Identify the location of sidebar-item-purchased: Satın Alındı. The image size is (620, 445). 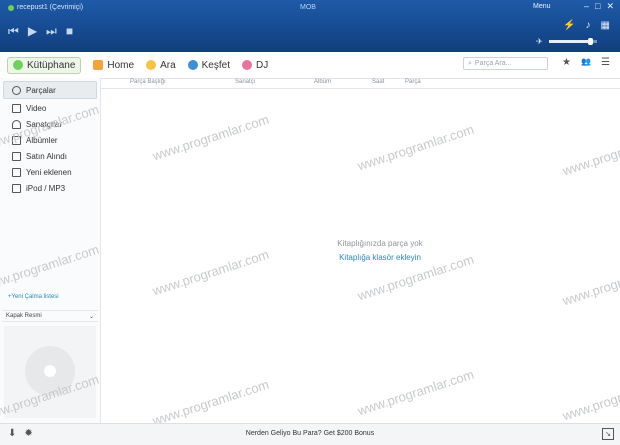
(50, 156).